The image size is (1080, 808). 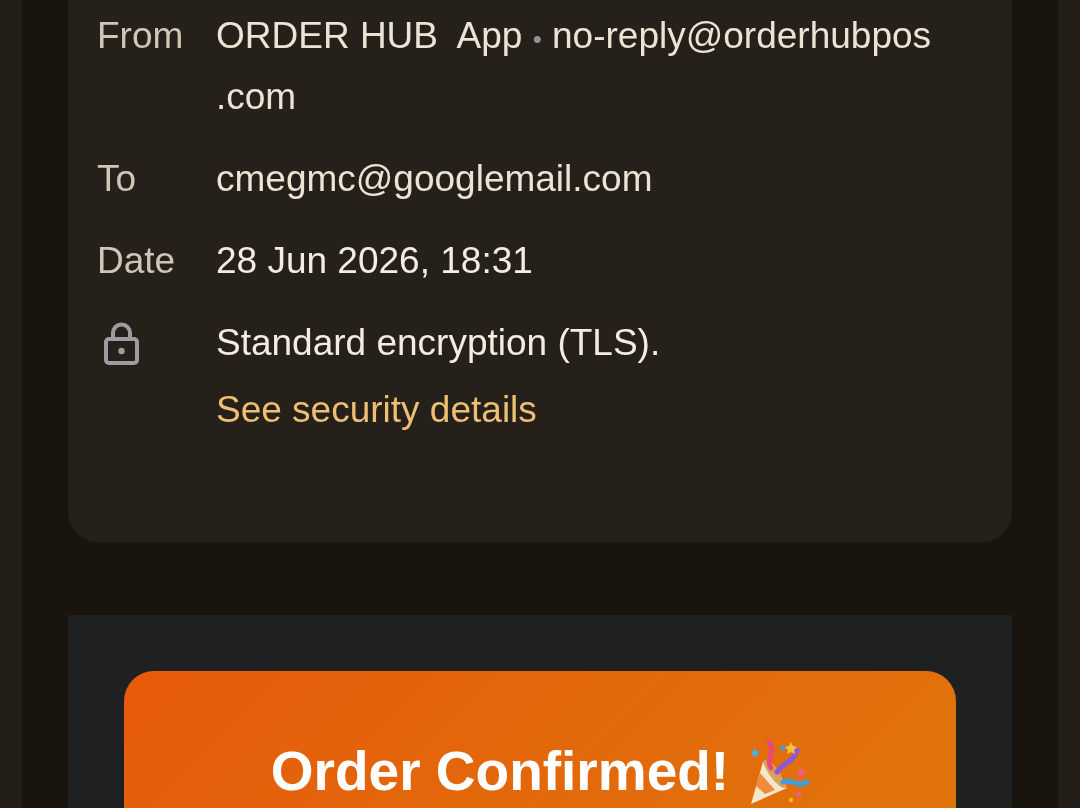 What do you see at coordinates (438, 343) in the screenshot?
I see `encryption-text: Standard encryption (TLS).` at bounding box center [438, 343].